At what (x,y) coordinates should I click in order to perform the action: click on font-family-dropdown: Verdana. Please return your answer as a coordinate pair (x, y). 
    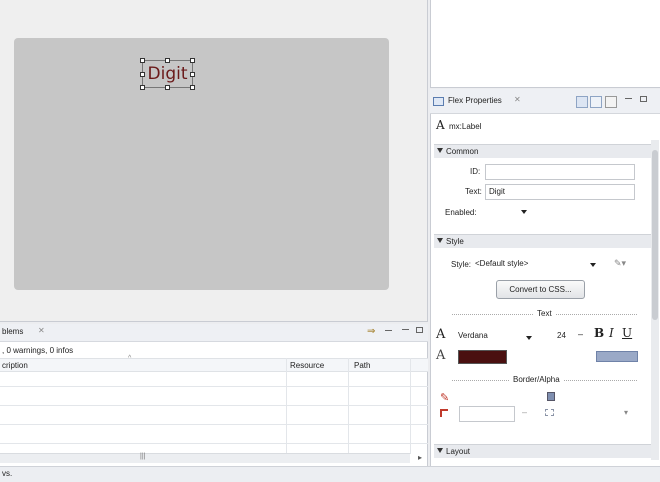
    Looking at the image, I should click on (500, 337).